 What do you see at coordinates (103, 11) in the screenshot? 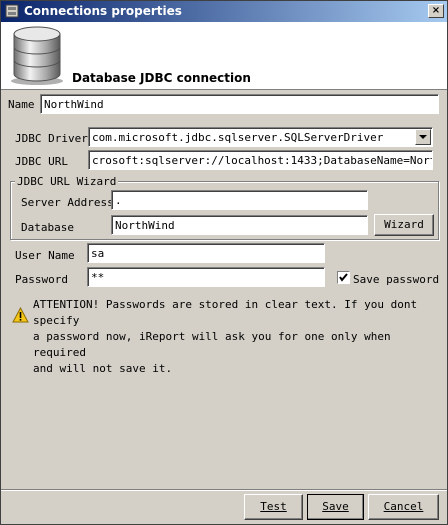
I see `window-title: Connections properties` at bounding box center [103, 11].